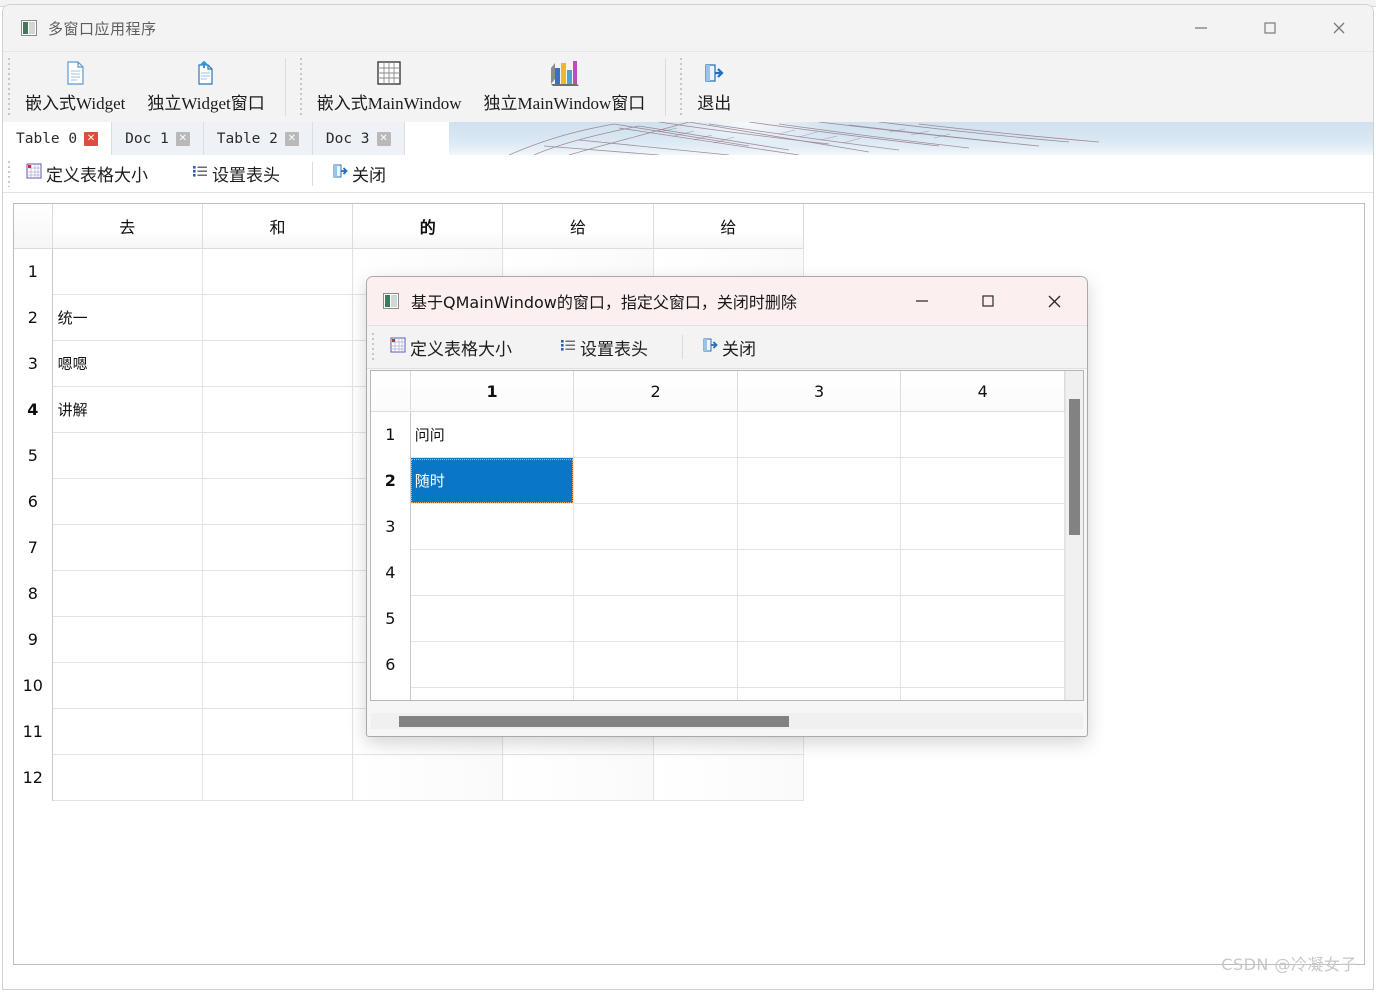  I want to click on child-row-header-6: 7, so click(391, 693).